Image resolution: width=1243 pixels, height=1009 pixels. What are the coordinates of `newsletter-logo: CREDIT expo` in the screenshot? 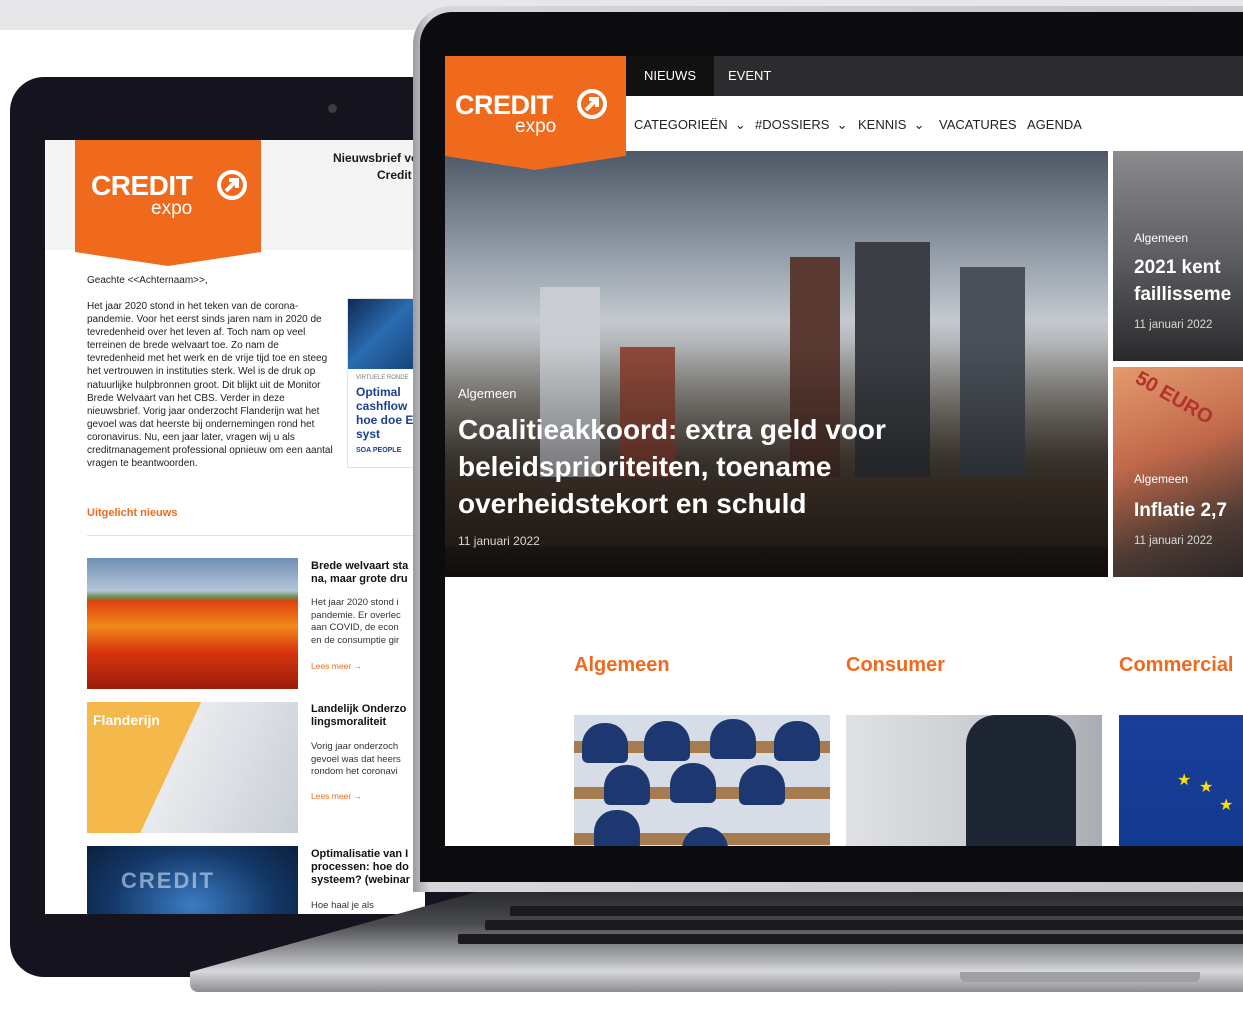 It's located at (168, 203).